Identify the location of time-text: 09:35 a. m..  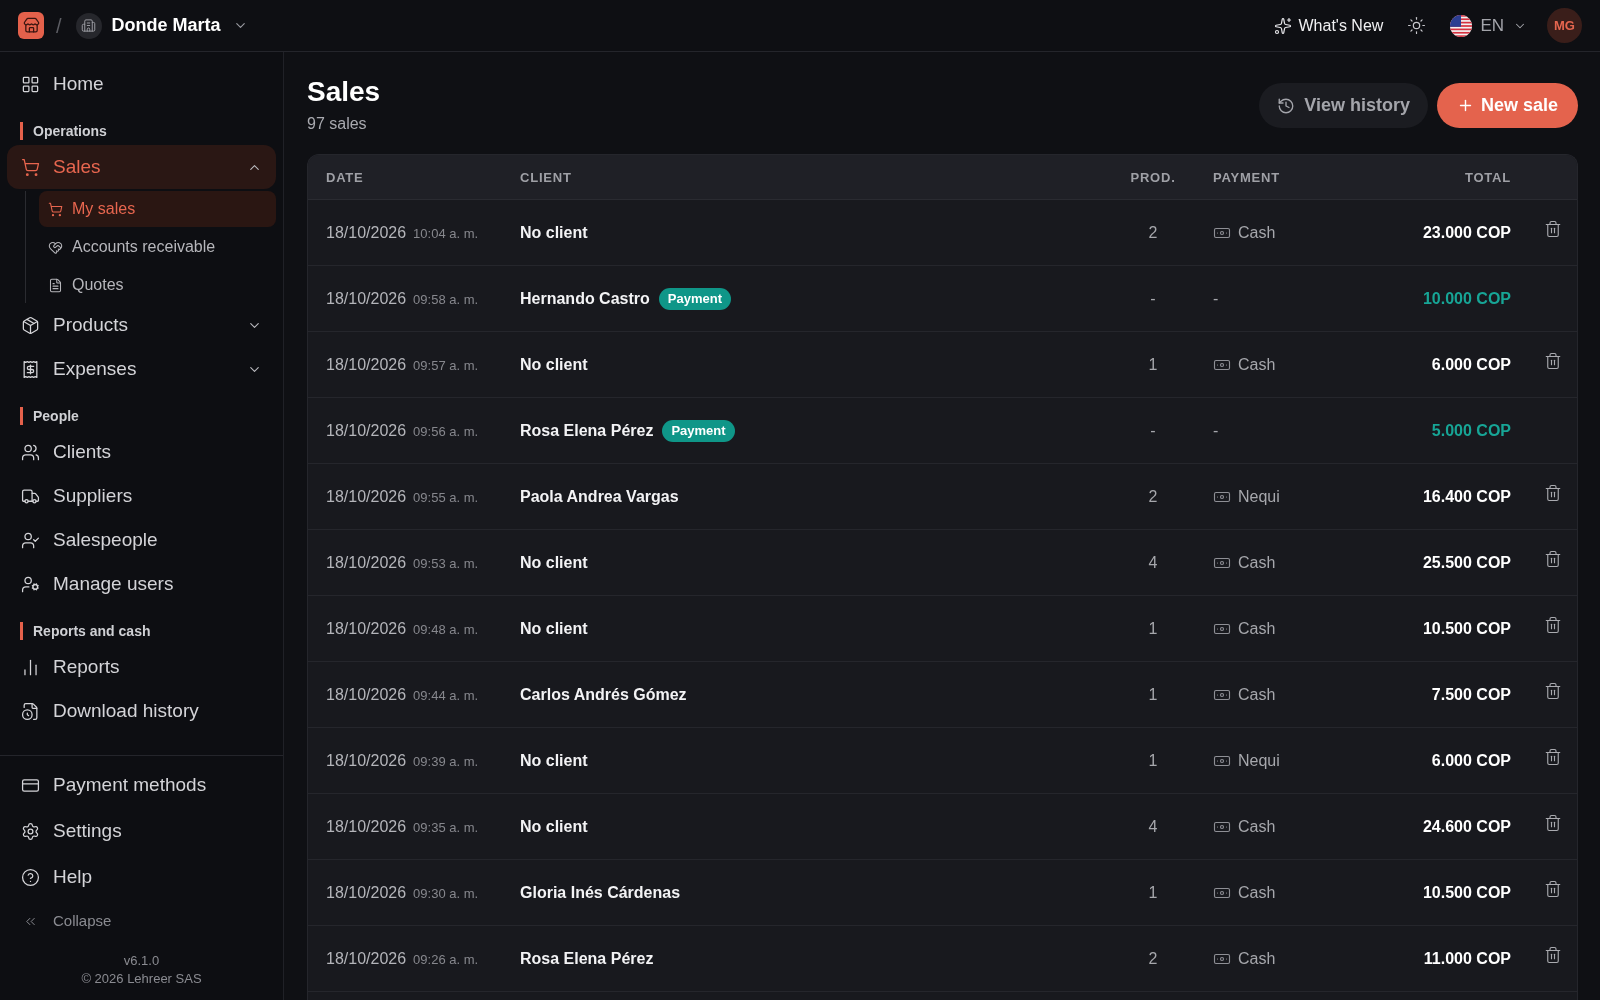
(446, 827).